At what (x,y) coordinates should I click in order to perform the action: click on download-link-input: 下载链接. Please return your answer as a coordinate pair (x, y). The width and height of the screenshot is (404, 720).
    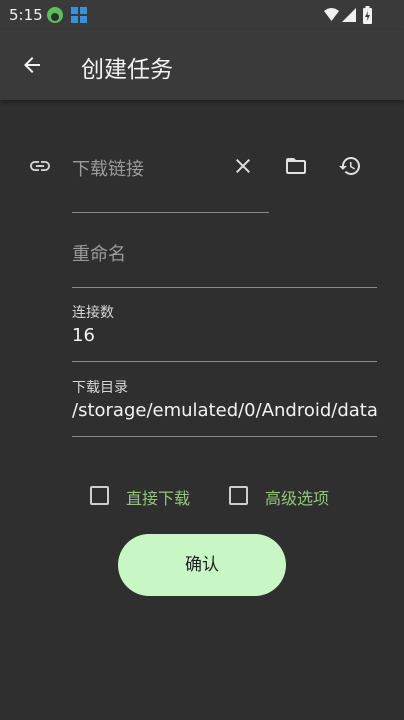
    Looking at the image, I should click on (108, 168).